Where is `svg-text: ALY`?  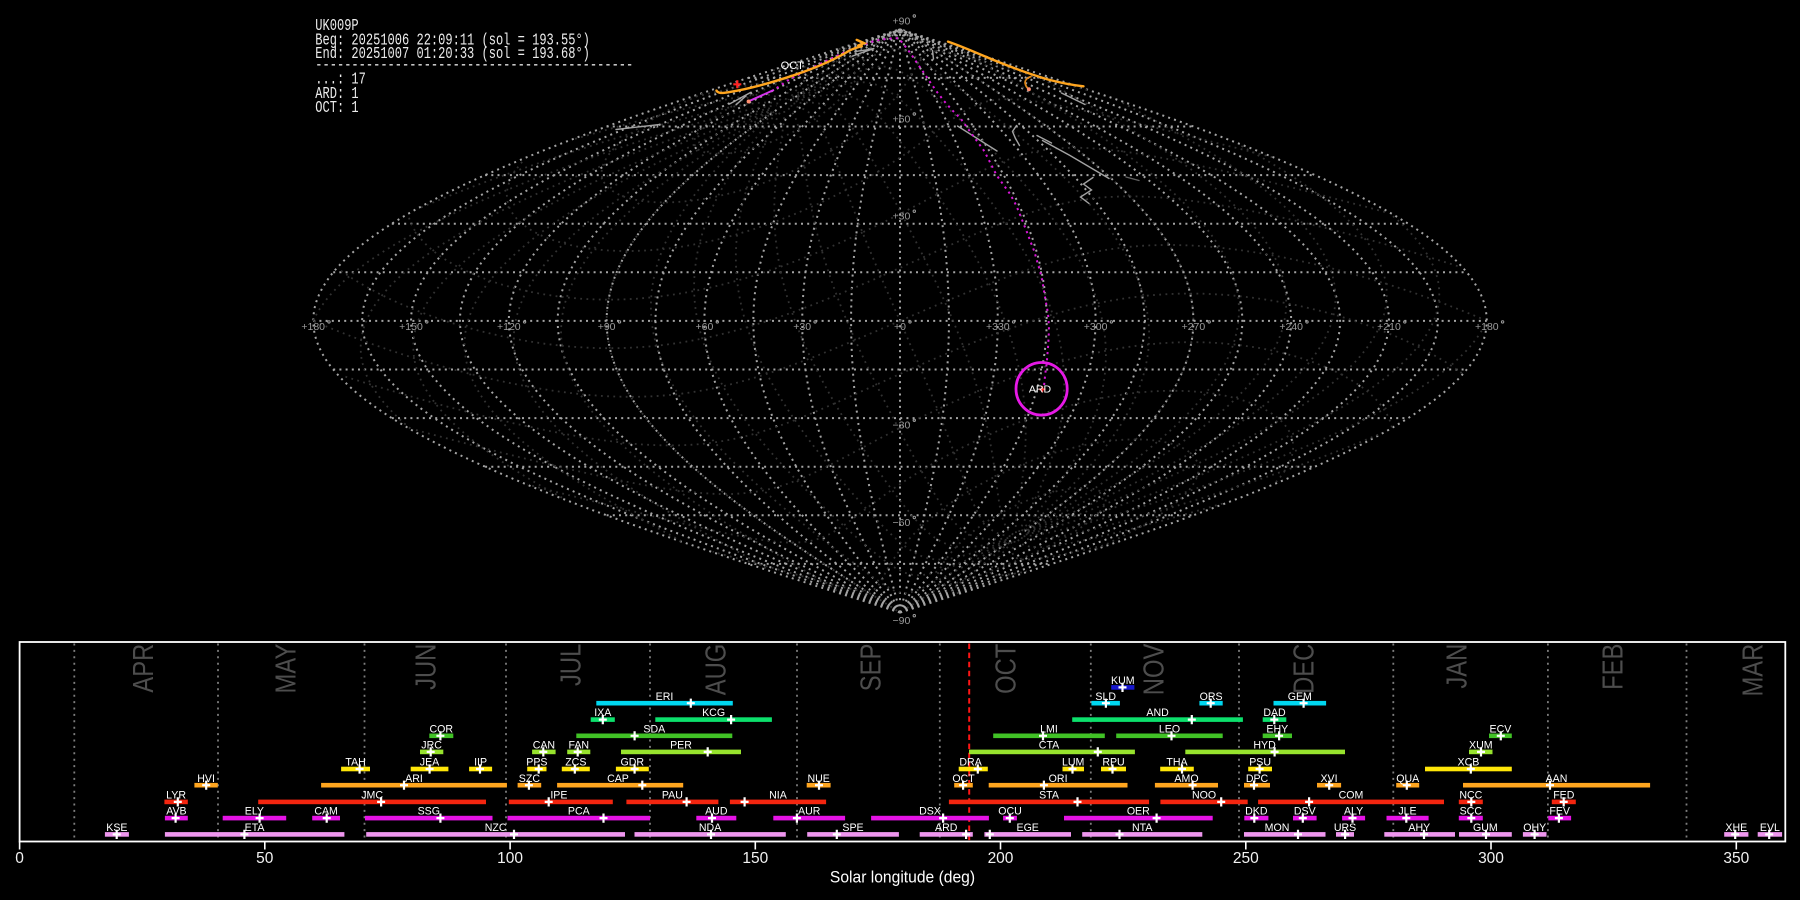
svg-text: ALY is located at coordinates (1353, 812).